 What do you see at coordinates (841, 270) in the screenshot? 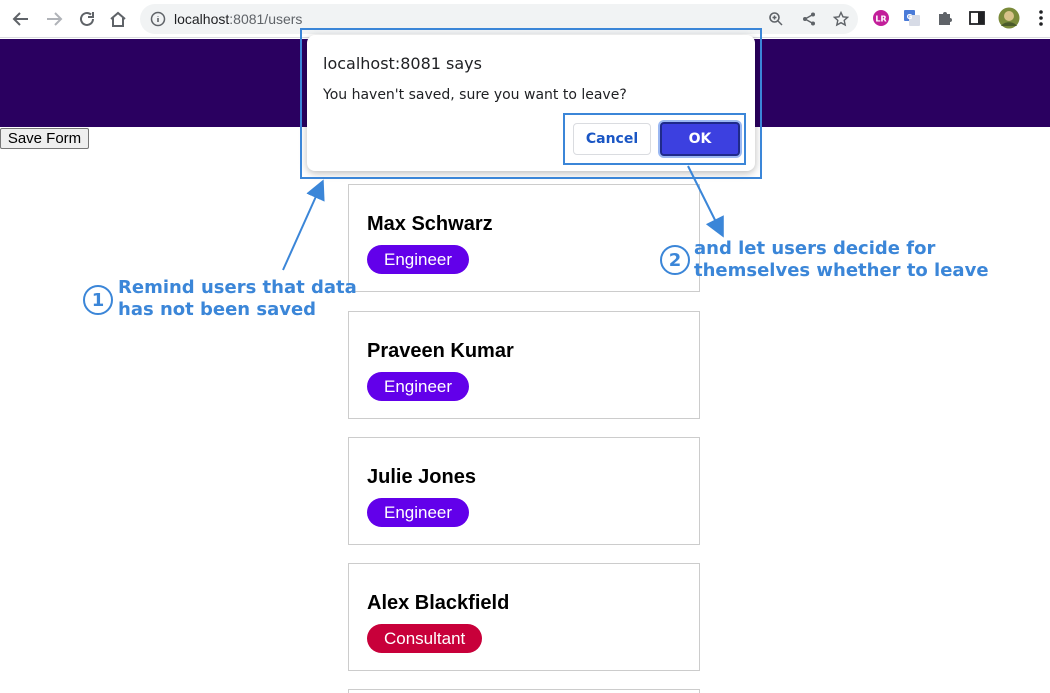
I see `annotation-two-line2: themselves whether to leave` at bounding box center [841, 270].